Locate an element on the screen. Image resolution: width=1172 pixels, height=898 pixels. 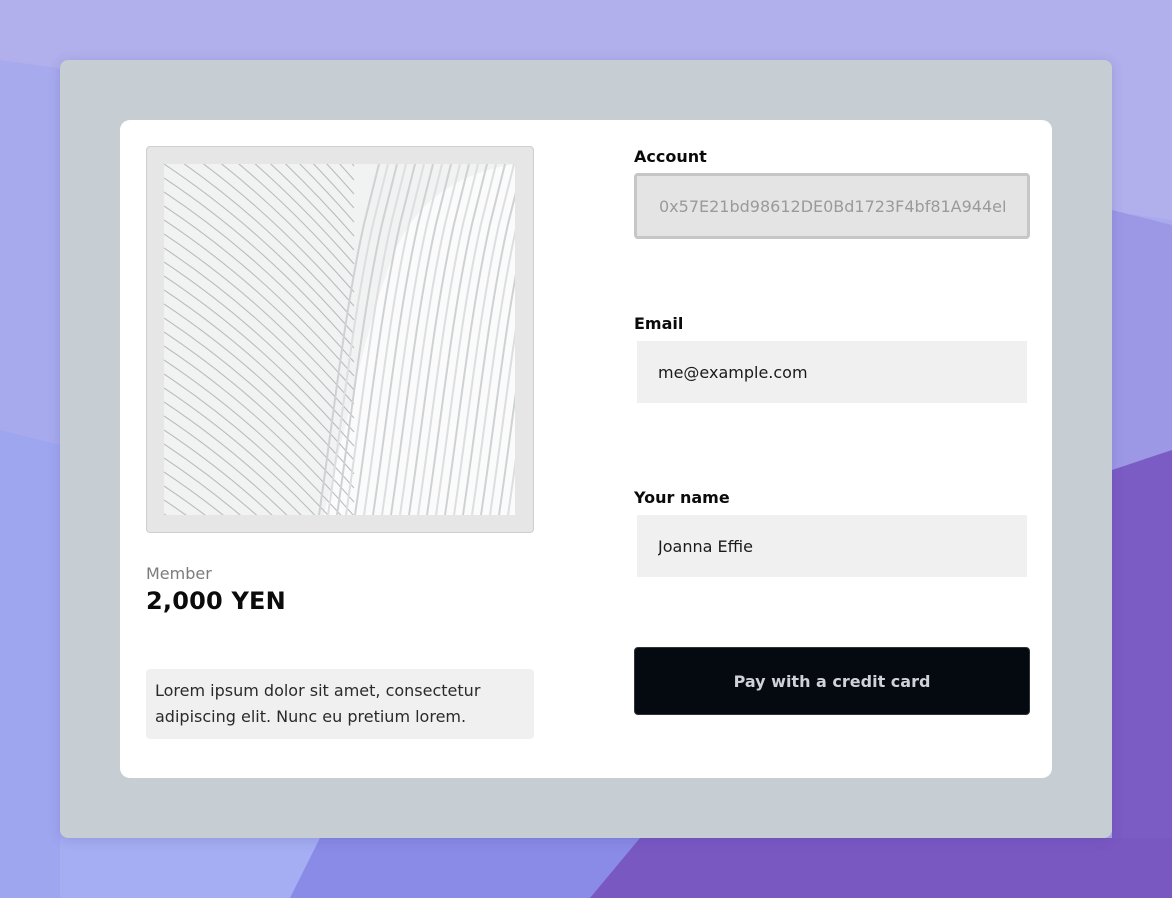
abstract-wave-image is located at coordinates (339, 339).